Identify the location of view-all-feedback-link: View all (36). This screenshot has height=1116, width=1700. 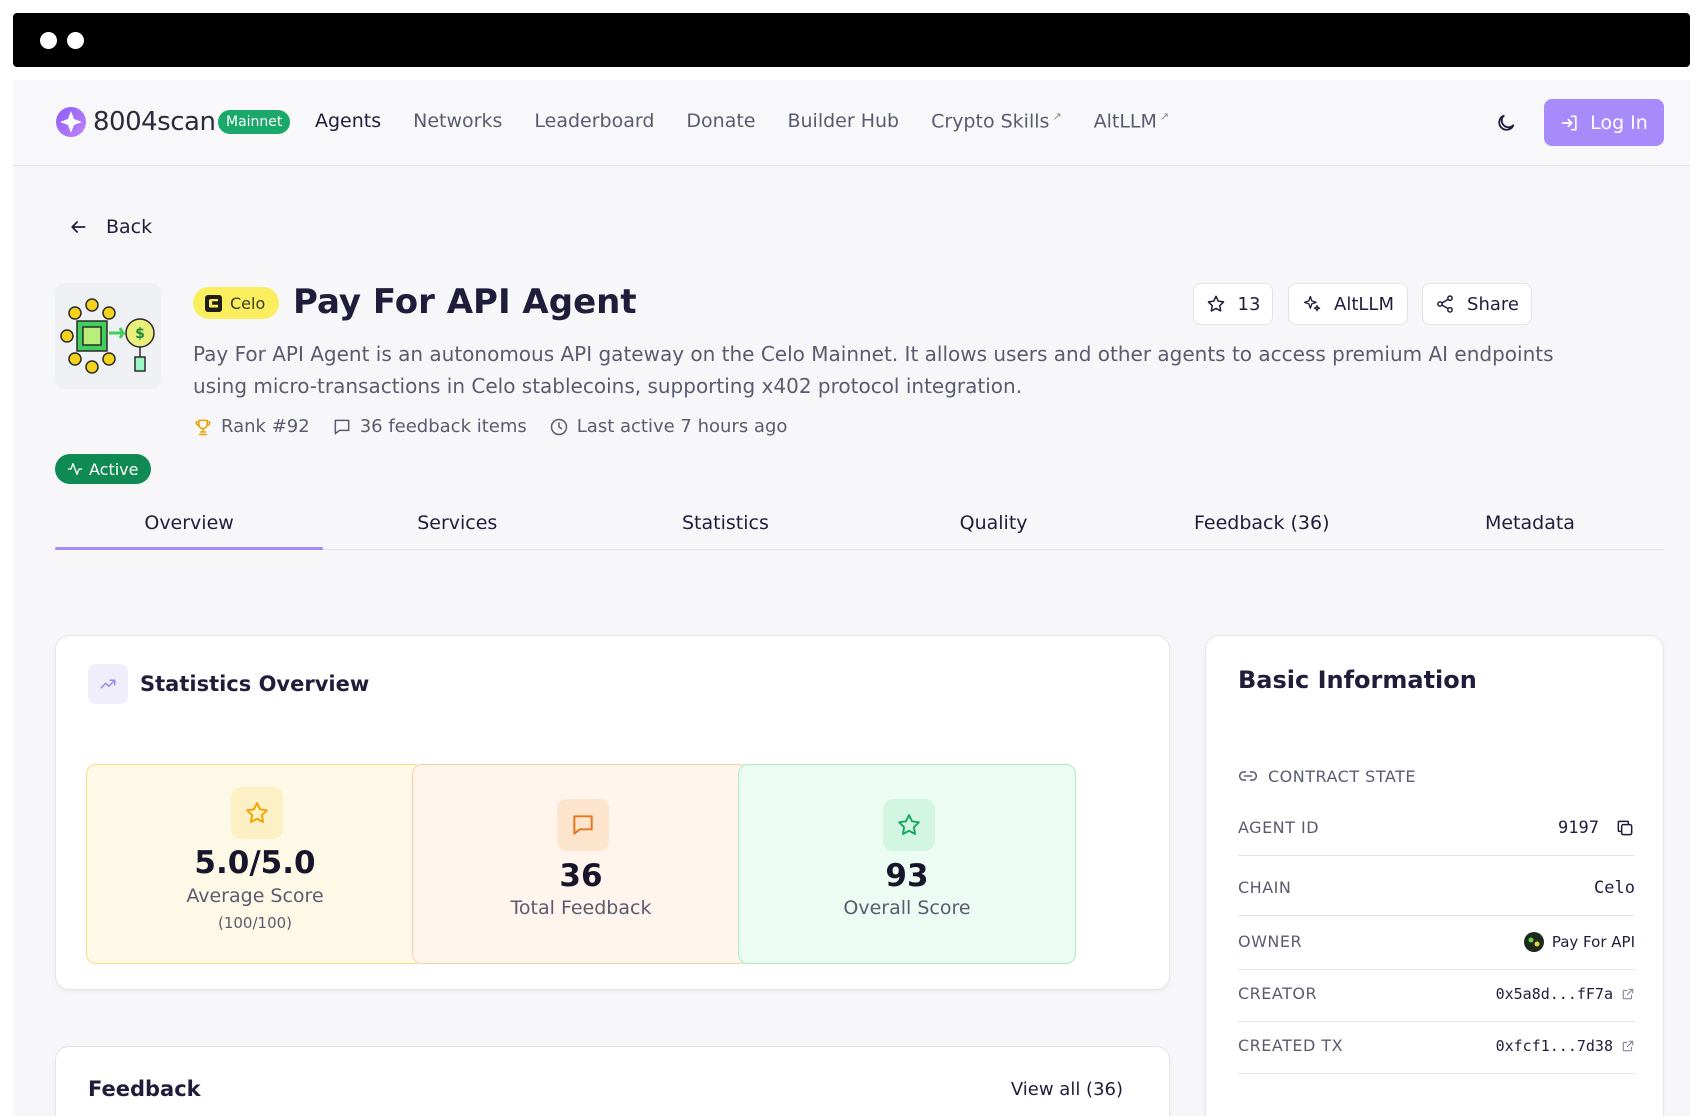
(1067, 1089).